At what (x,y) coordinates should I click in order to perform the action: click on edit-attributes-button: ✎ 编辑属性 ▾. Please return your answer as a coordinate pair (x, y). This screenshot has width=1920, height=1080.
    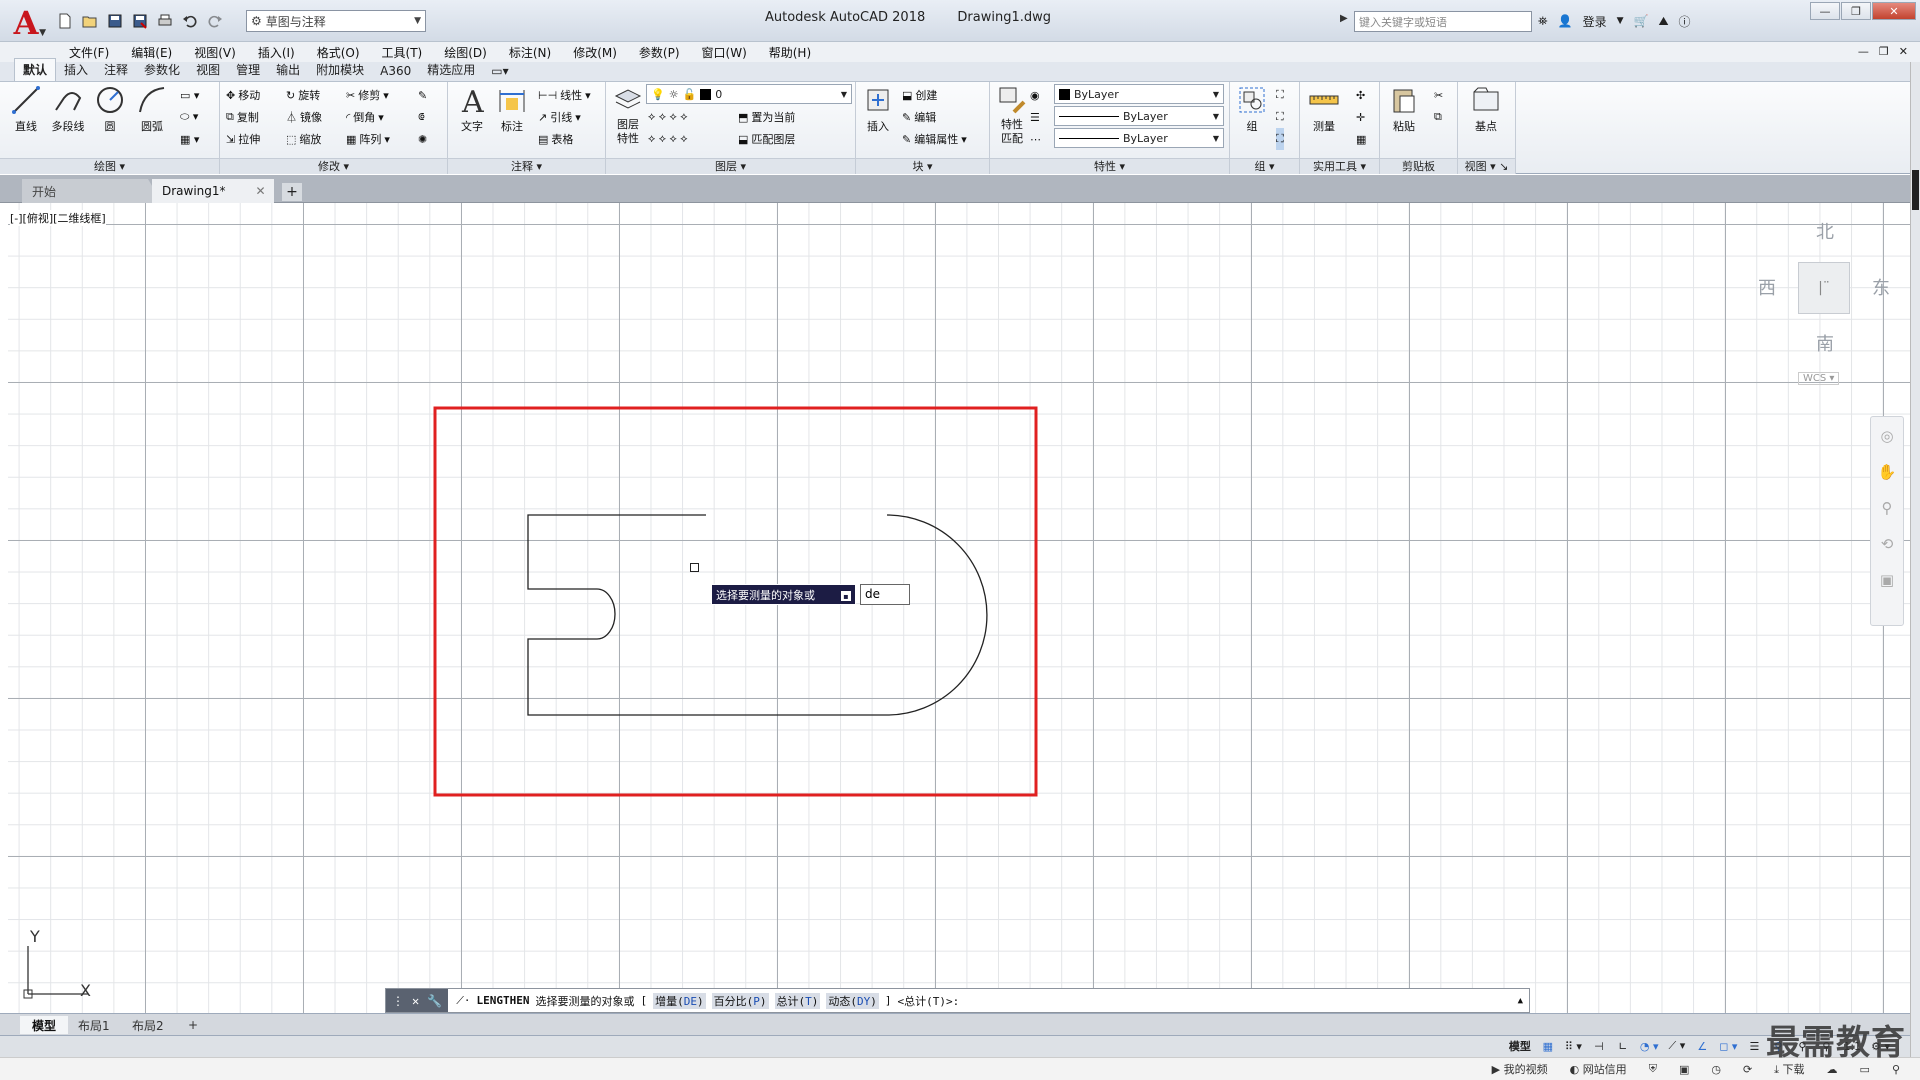
    Looking at the image, I should click on (934, 139).